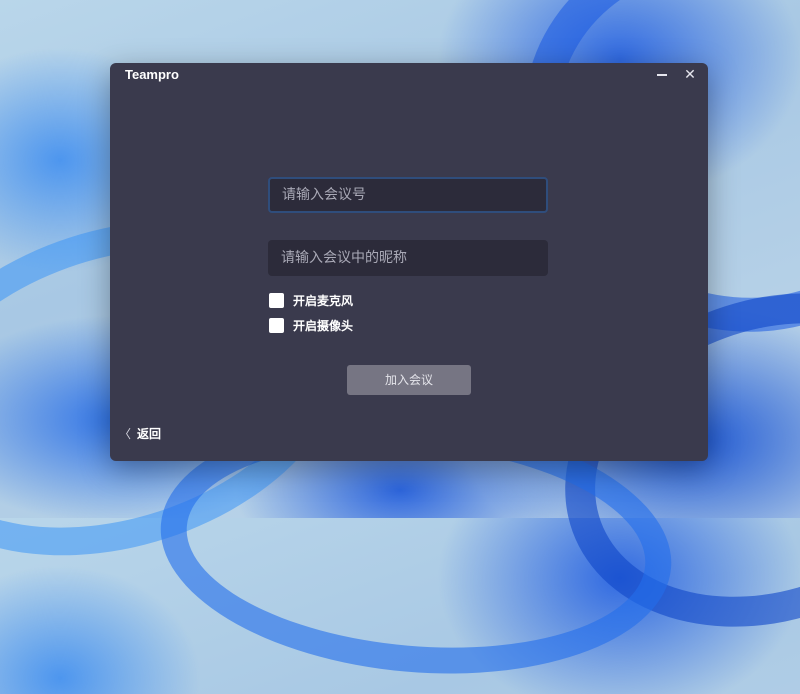 This screenshot has height=694, width=800. What do you see at coordinates (409, 75) in the screenshot?
I see `title-bar: Teampro ✕` at bounding box center [409, 75].